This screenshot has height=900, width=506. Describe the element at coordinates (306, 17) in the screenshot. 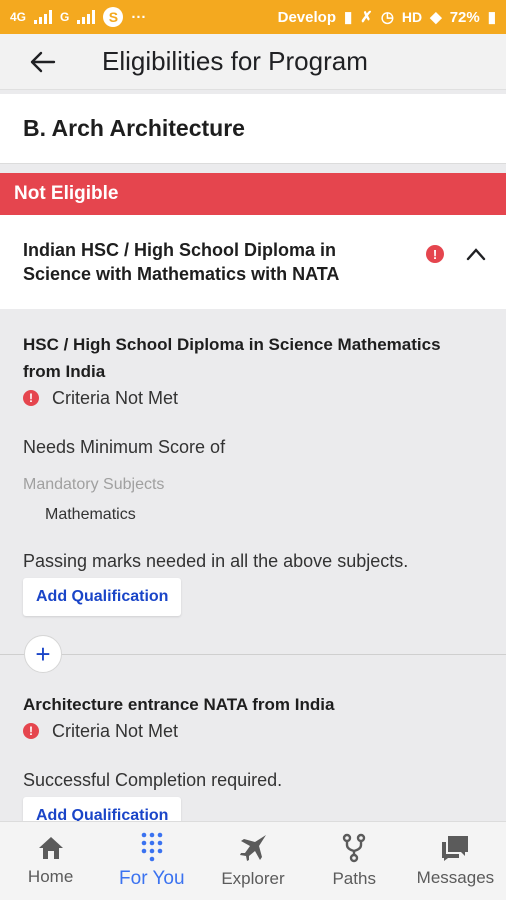

I see `carrier-text: Develop` at that location.